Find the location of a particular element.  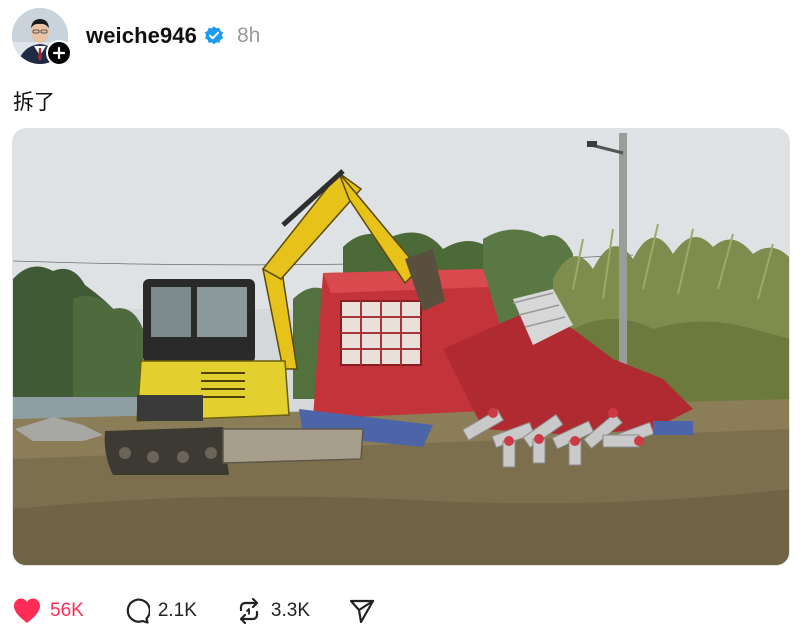

plus-icon is located at coordinates (59, 53).